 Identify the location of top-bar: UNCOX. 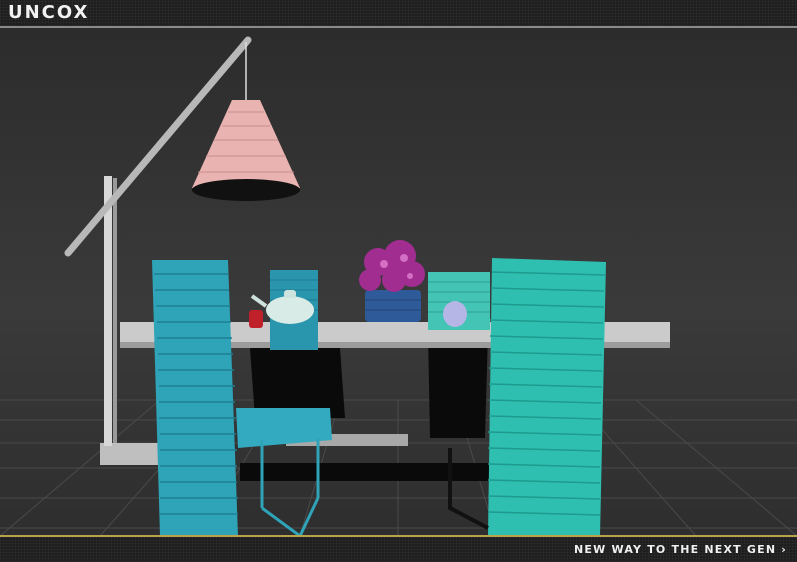
(398, 14).